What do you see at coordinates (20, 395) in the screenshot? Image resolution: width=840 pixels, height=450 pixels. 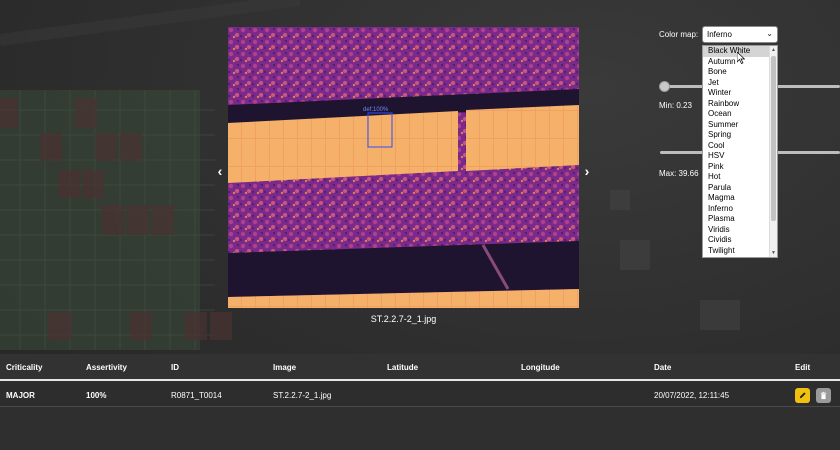 I see `cell-criticality: MAJOR` at bounding box center [20, 395].